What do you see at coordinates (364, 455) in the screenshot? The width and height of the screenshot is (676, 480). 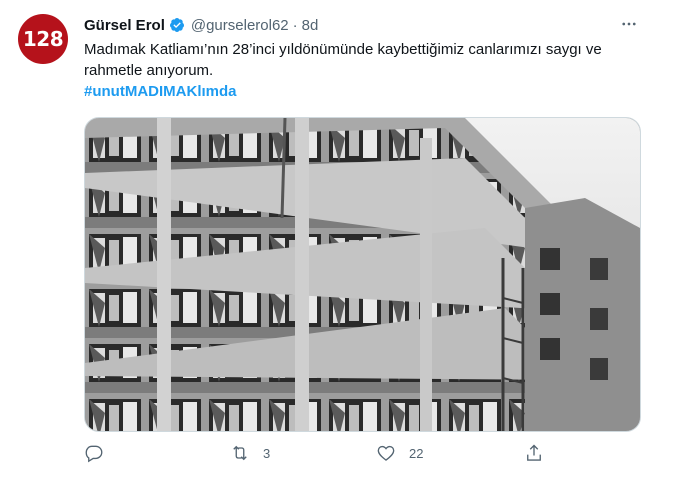 I see `tweet-actions: 3 22` at bounding box center [364, 455].